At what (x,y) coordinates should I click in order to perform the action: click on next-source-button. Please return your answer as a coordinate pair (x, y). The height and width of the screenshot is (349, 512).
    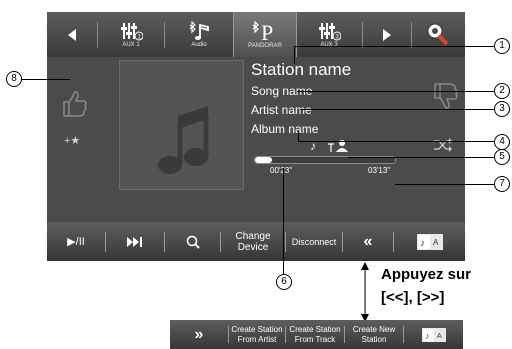
    Looking at the image, I should click on (387, 34).